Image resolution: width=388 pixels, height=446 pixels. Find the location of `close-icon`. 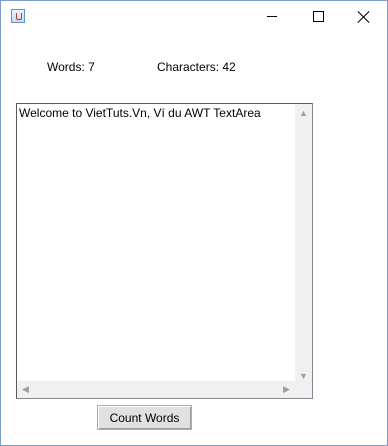

close-icon is located at coordinates (364, 17).